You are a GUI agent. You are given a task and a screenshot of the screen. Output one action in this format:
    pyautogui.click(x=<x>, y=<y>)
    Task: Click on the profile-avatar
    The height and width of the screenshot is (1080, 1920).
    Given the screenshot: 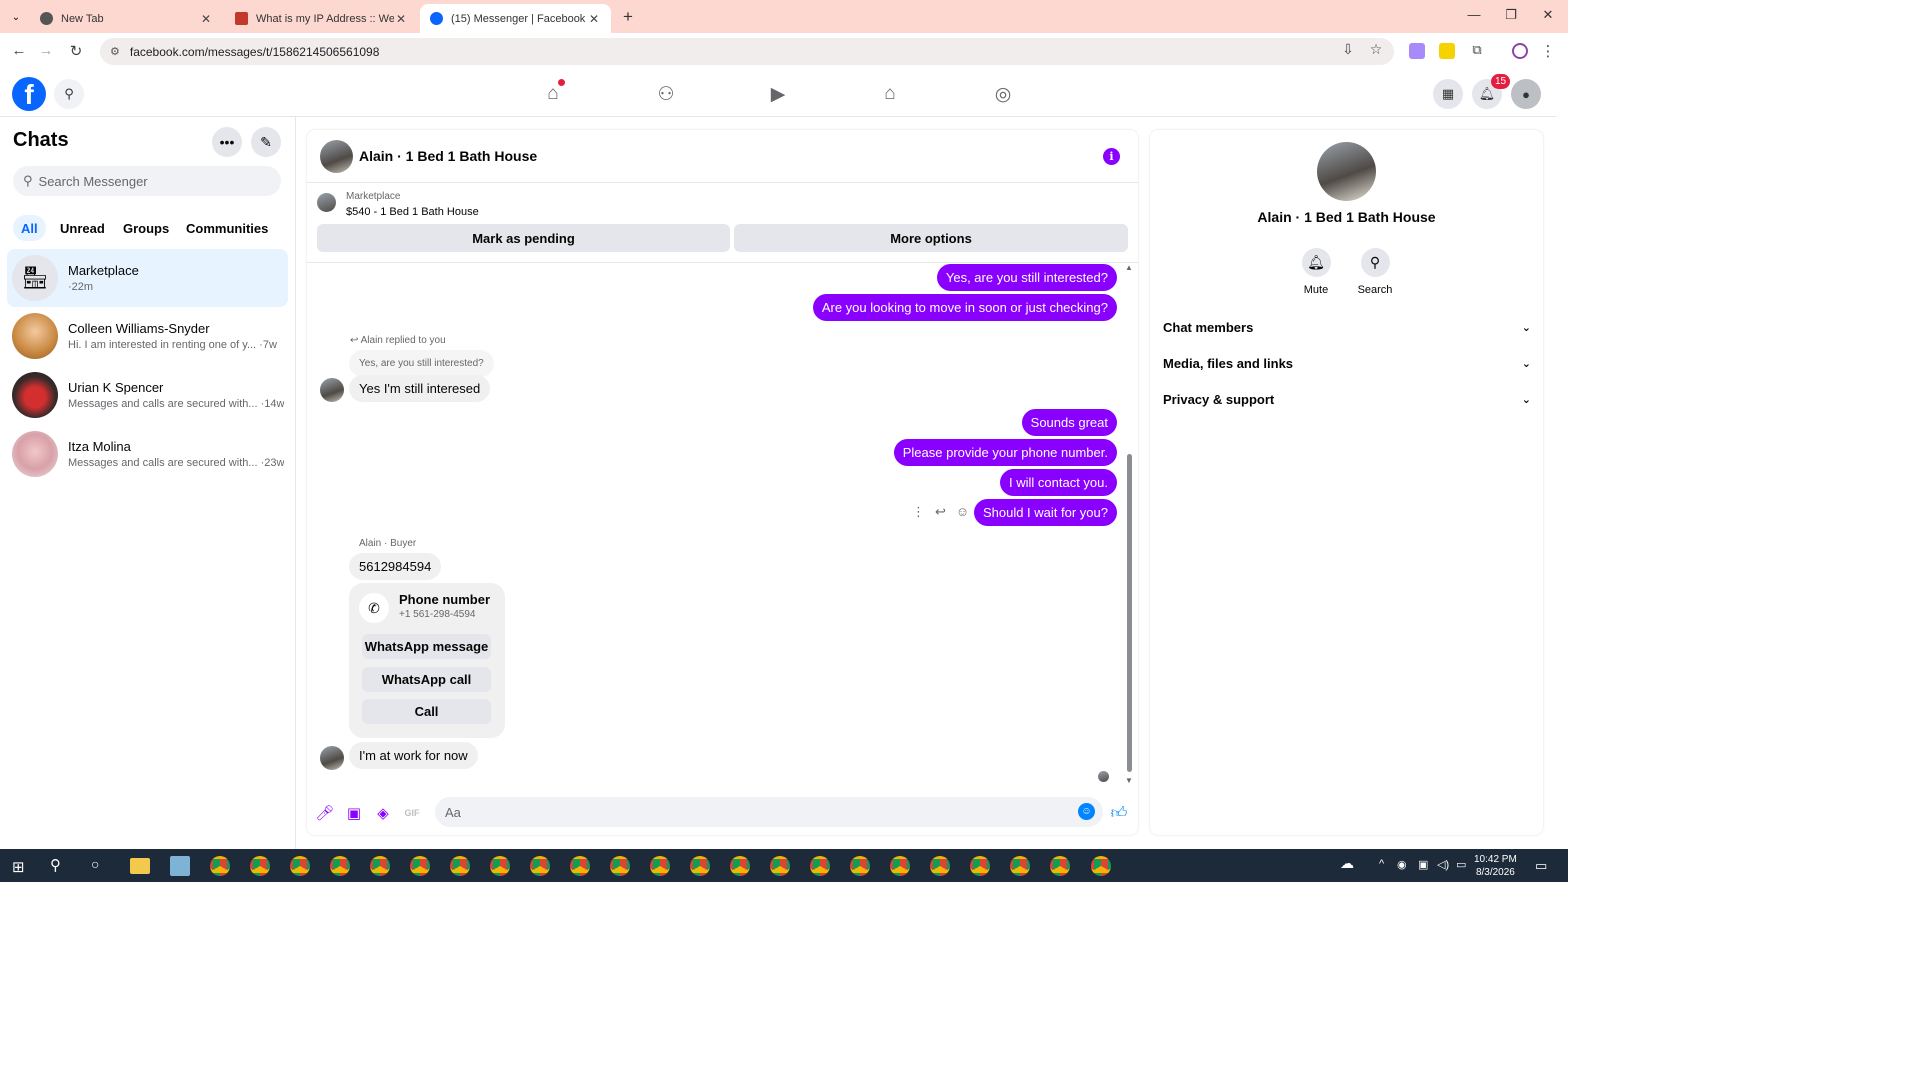 What is the action you would take?
    pyautogui.click(x=1346, y=171)
    